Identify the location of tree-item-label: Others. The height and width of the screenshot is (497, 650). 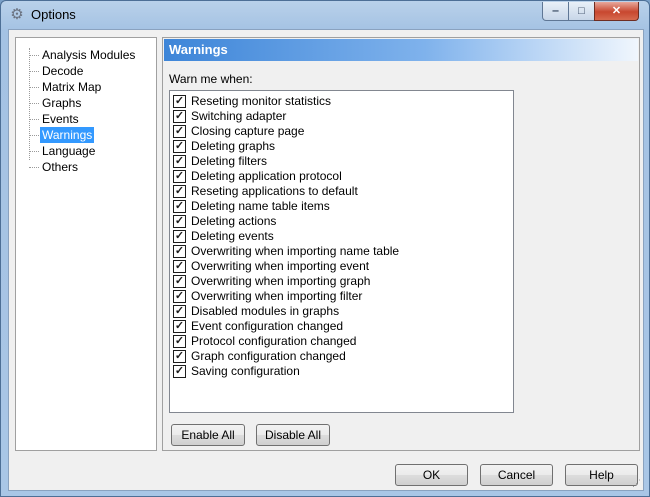
(60, 167).